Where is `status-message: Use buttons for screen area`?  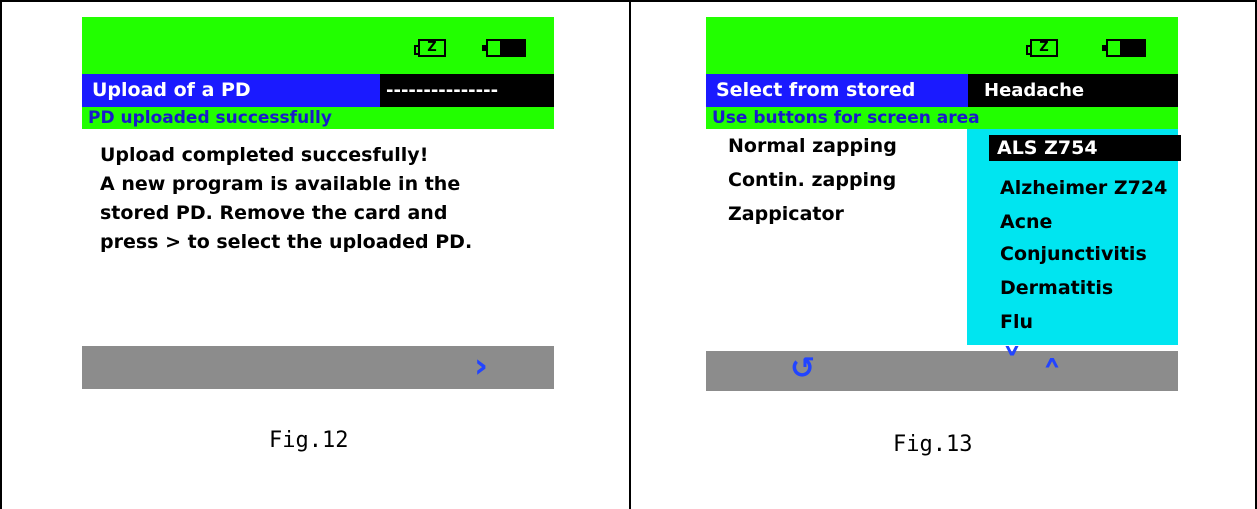
status-message: Use buttons for screen area is located at coordinates (942, 118).